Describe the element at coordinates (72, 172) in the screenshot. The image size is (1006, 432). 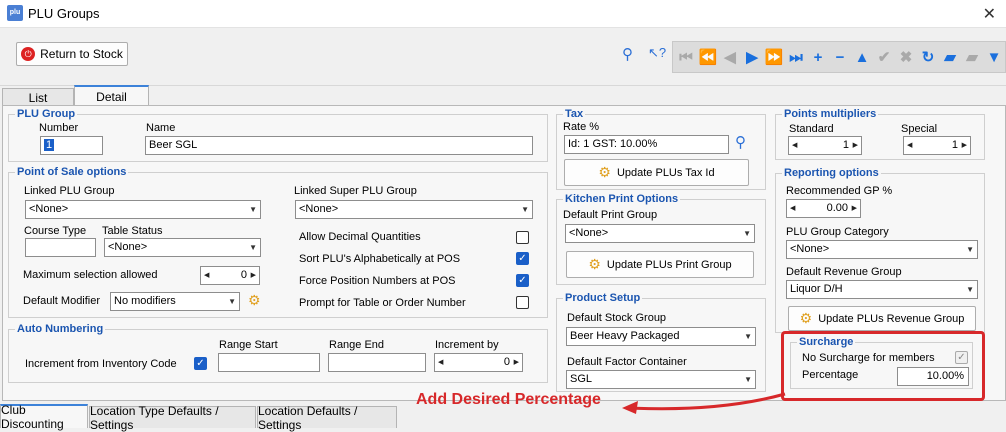
I see `pos-options-title: Point of Sale options` at that location.